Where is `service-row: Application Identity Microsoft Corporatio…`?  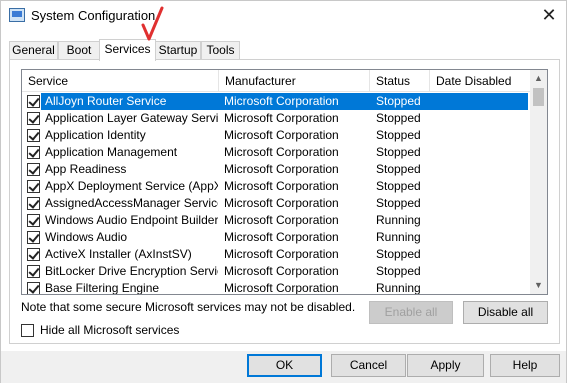
service-row: Application Identity Microsoft Corporatio… is located at coordinates (276, 135).